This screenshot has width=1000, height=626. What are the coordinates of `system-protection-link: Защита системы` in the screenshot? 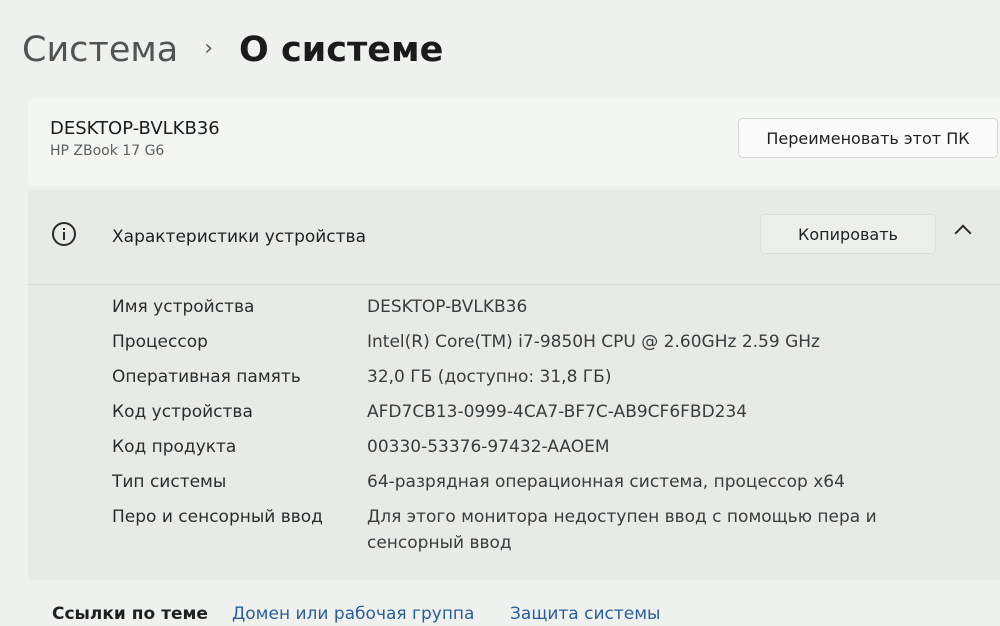 It's located at (585, 614).